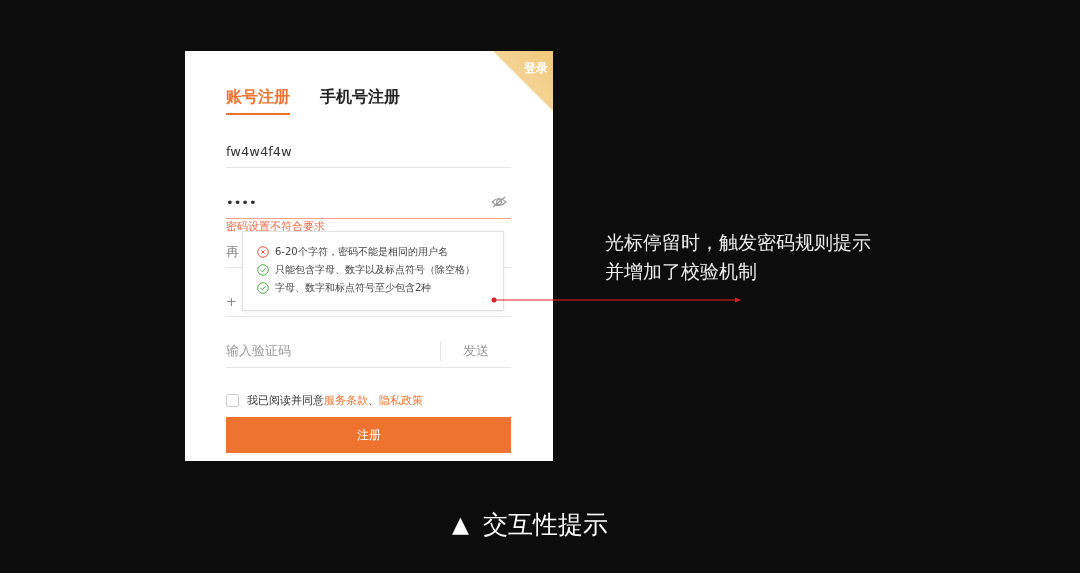  What do you see at coordinates (499, 202) in the screenshot?
I see `eye-hidden-icon` at bounding box center [499, 202].